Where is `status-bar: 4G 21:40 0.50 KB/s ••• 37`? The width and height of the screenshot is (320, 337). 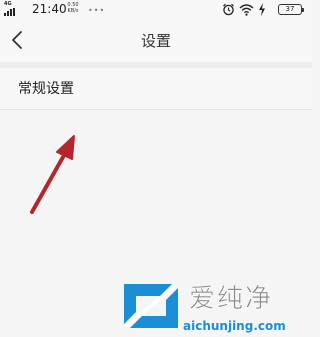 status-bar: 4G 21:40 0.50 KB/s ••• 37 is located at coordinates (156, 10).